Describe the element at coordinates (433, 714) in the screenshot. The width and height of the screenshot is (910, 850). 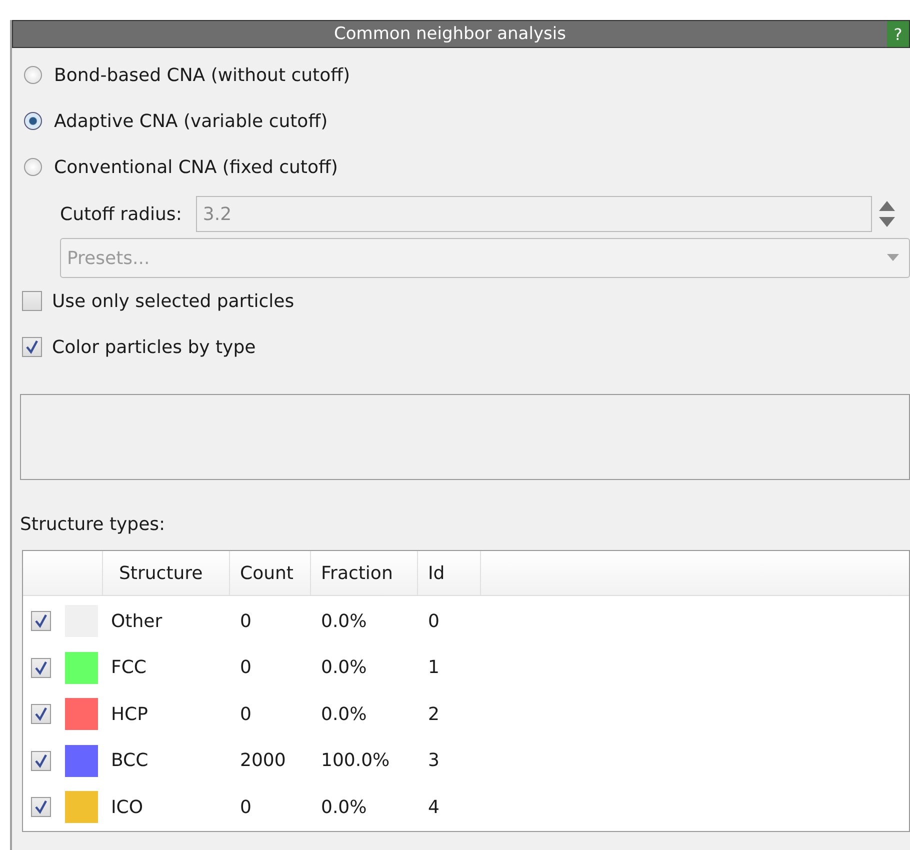
I see `table-cell-text: 2` at that location.